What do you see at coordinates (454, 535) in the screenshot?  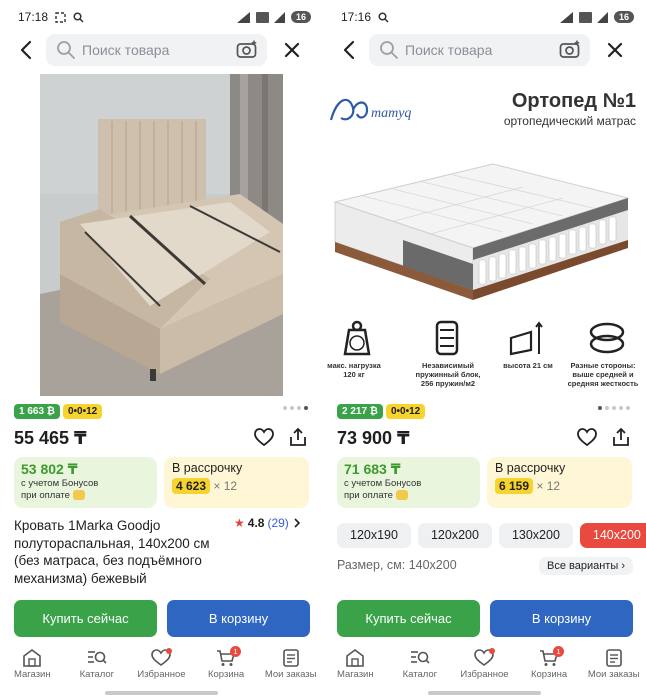 I see `size-option: 120x200` at bounding box center [454, 535].